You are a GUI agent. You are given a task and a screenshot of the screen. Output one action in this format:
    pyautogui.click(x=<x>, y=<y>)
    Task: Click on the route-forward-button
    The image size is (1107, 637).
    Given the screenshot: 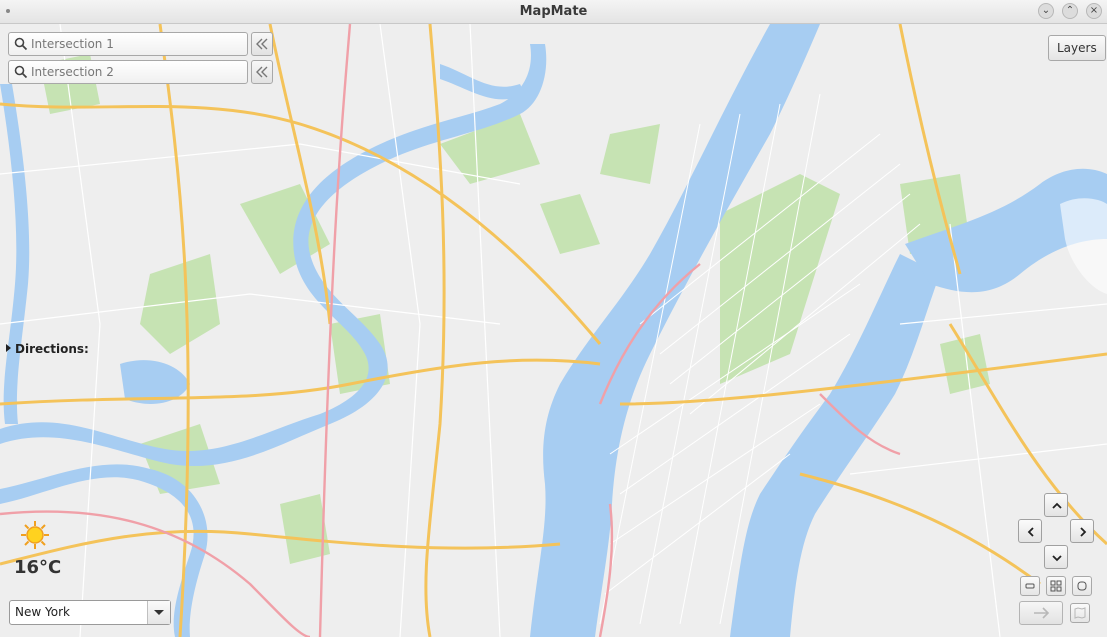 What is the action you would take?
    pyautogui.click(x=1041, y=613)
    